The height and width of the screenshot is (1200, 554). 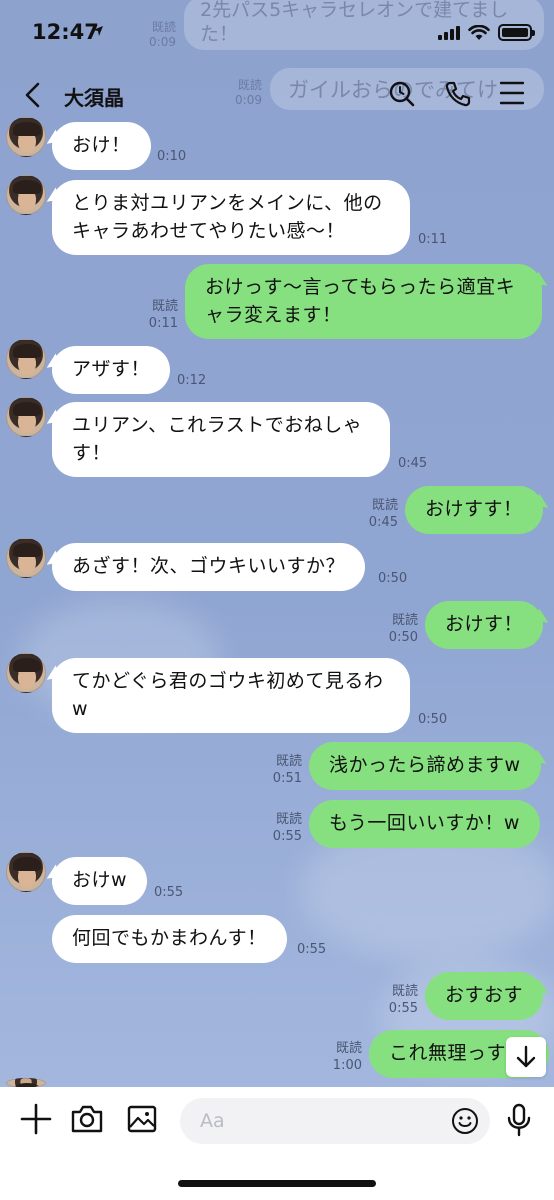 What do you see at coordinates (360, 301) in the screenshot?
I see `message-text: おけっす〜言ってもらったら適宜キャラ変えます！` at bounding box center [360, 301].